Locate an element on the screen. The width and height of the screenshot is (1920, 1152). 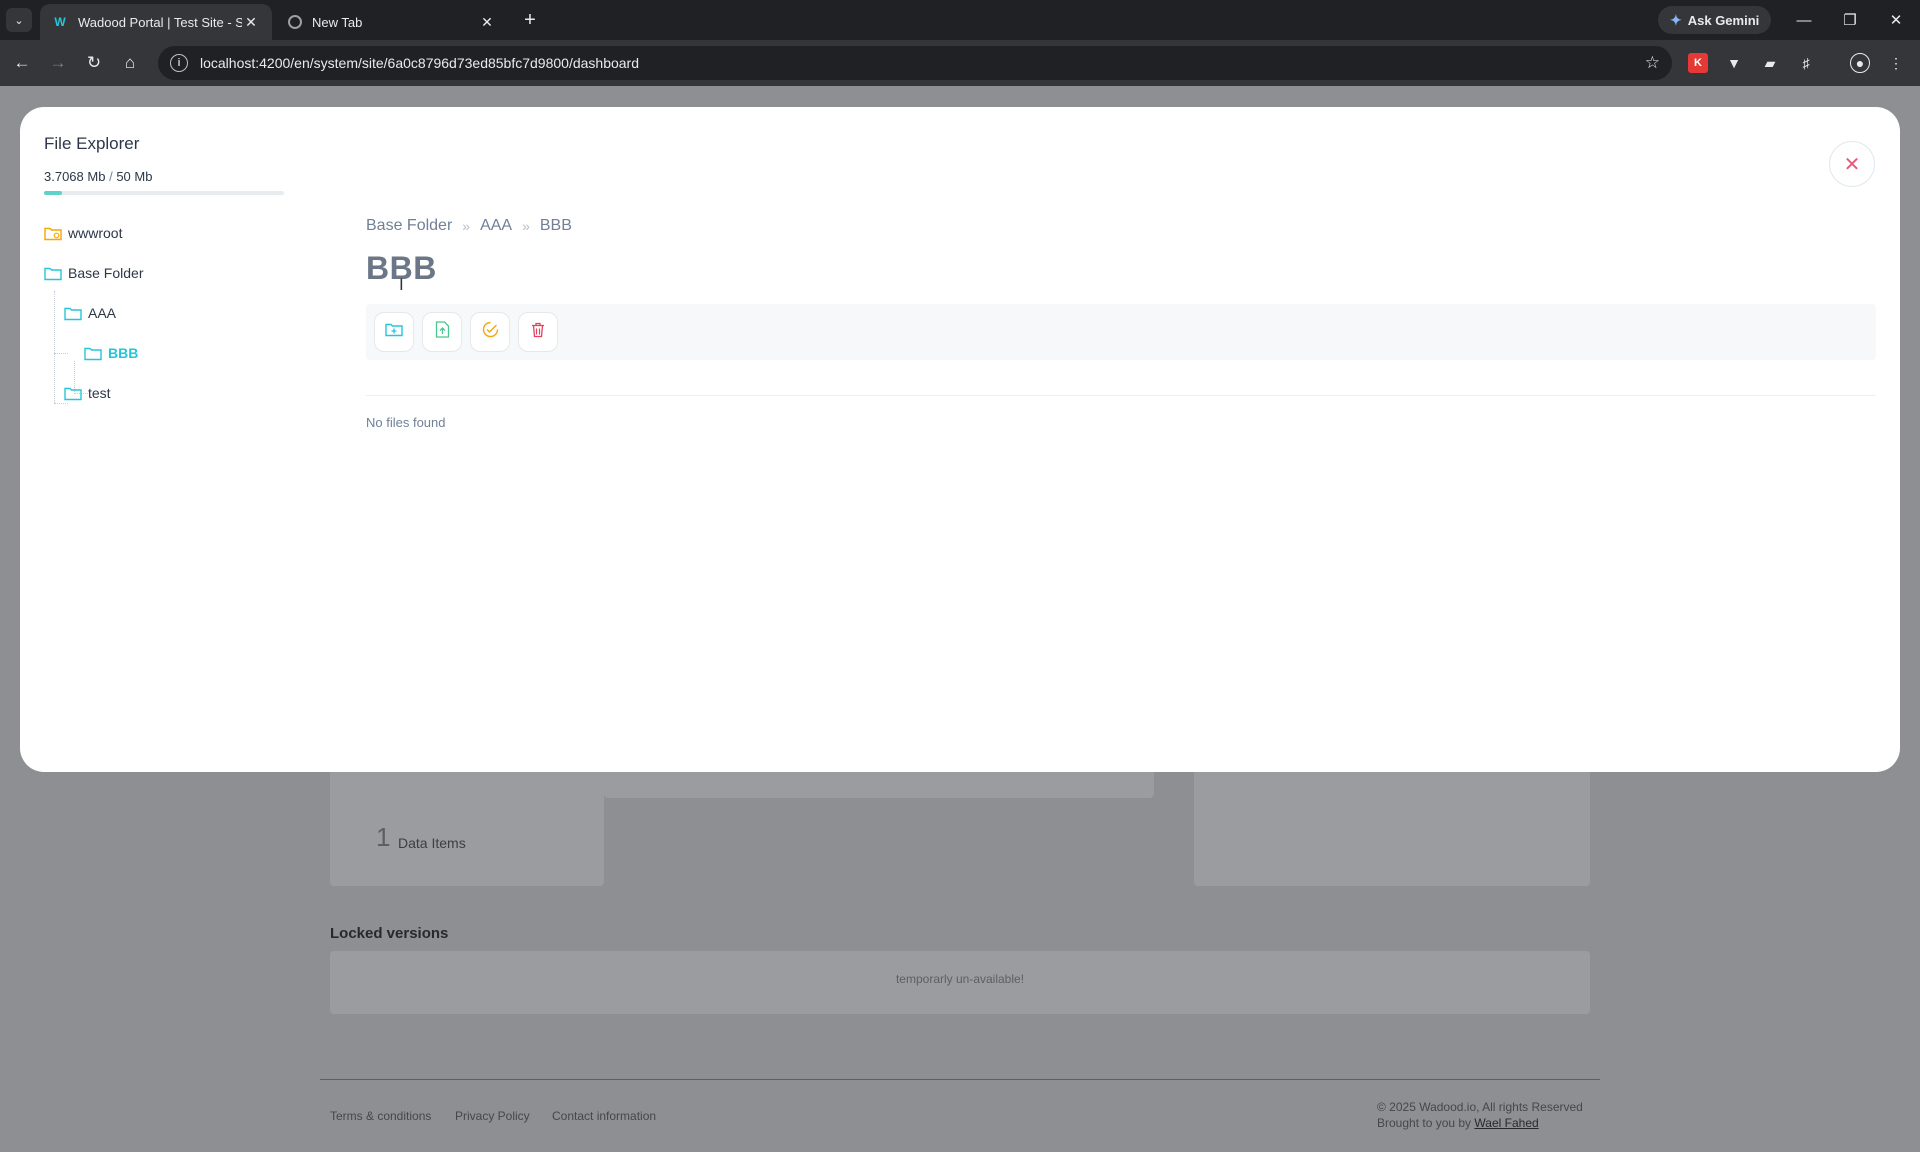
tree-item-aaa: AAA is located at coordinates (90, 313).